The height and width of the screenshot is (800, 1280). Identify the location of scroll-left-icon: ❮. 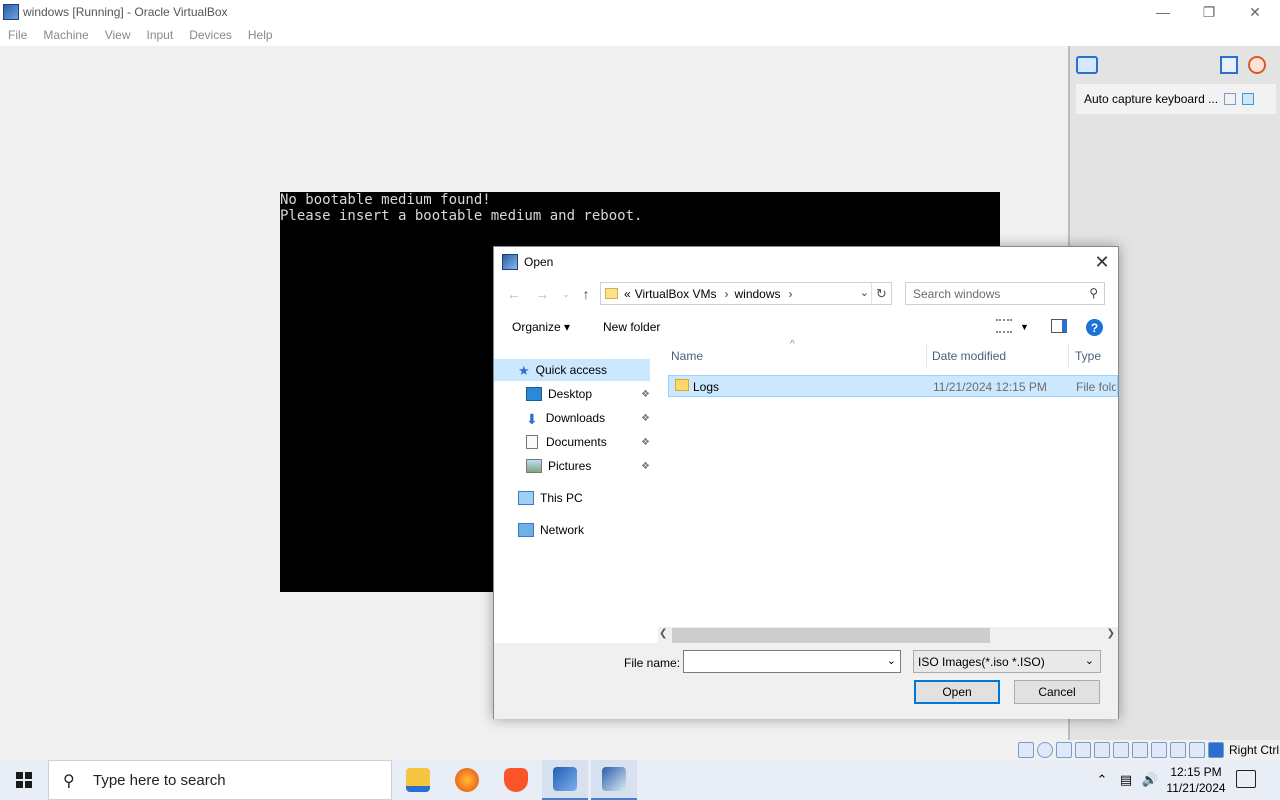
(663, 633).